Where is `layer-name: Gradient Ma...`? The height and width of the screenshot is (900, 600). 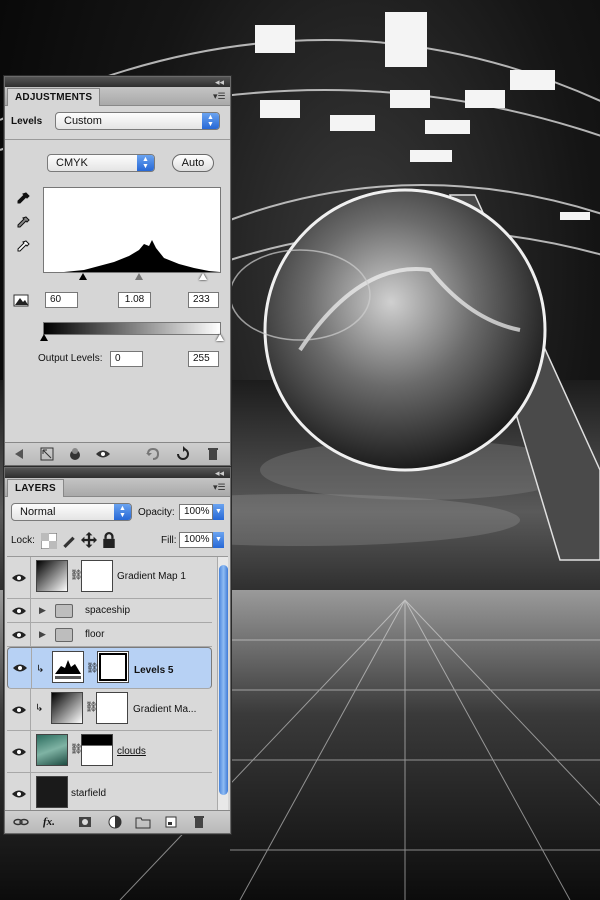 layer-name: Gradient Ma... is located at coordinates (164, 709).